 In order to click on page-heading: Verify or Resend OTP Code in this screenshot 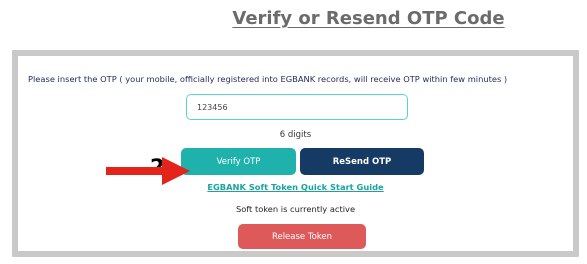, I will do `click(293, 18)`.